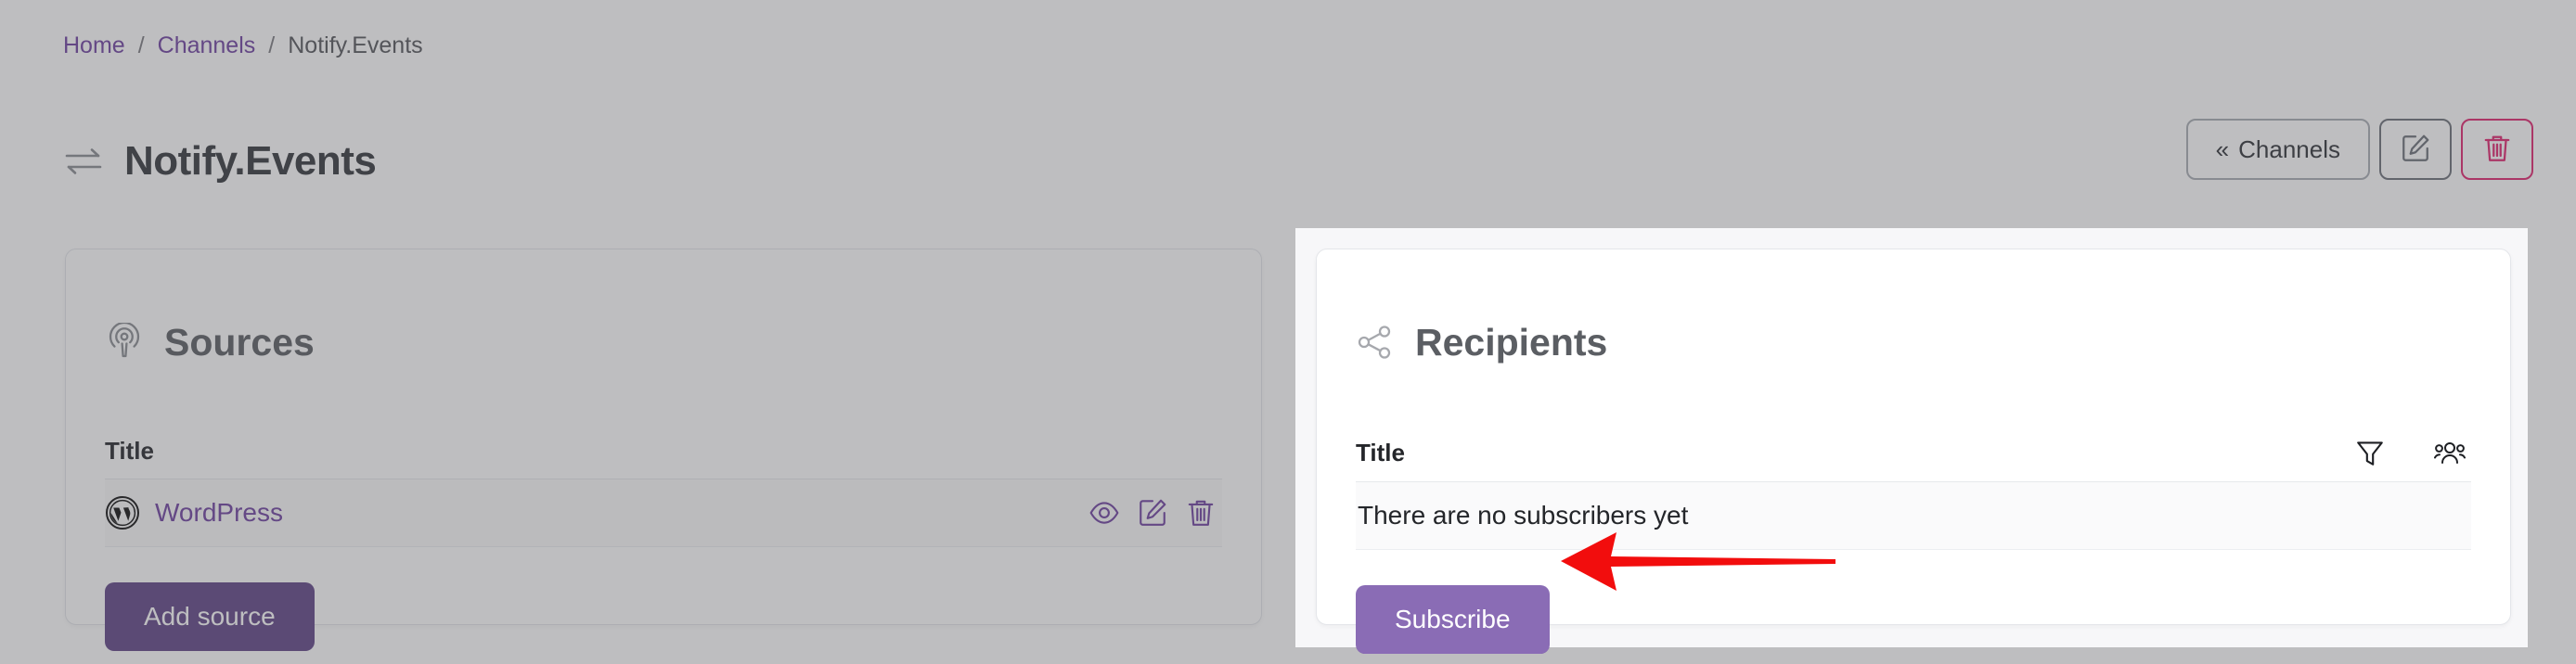 The width and height of the screenshot is (2576, 664). Describe the element at coordinates (1914, 322) in the screenshot. I see `recipients-card-header: Recipients` at that location.